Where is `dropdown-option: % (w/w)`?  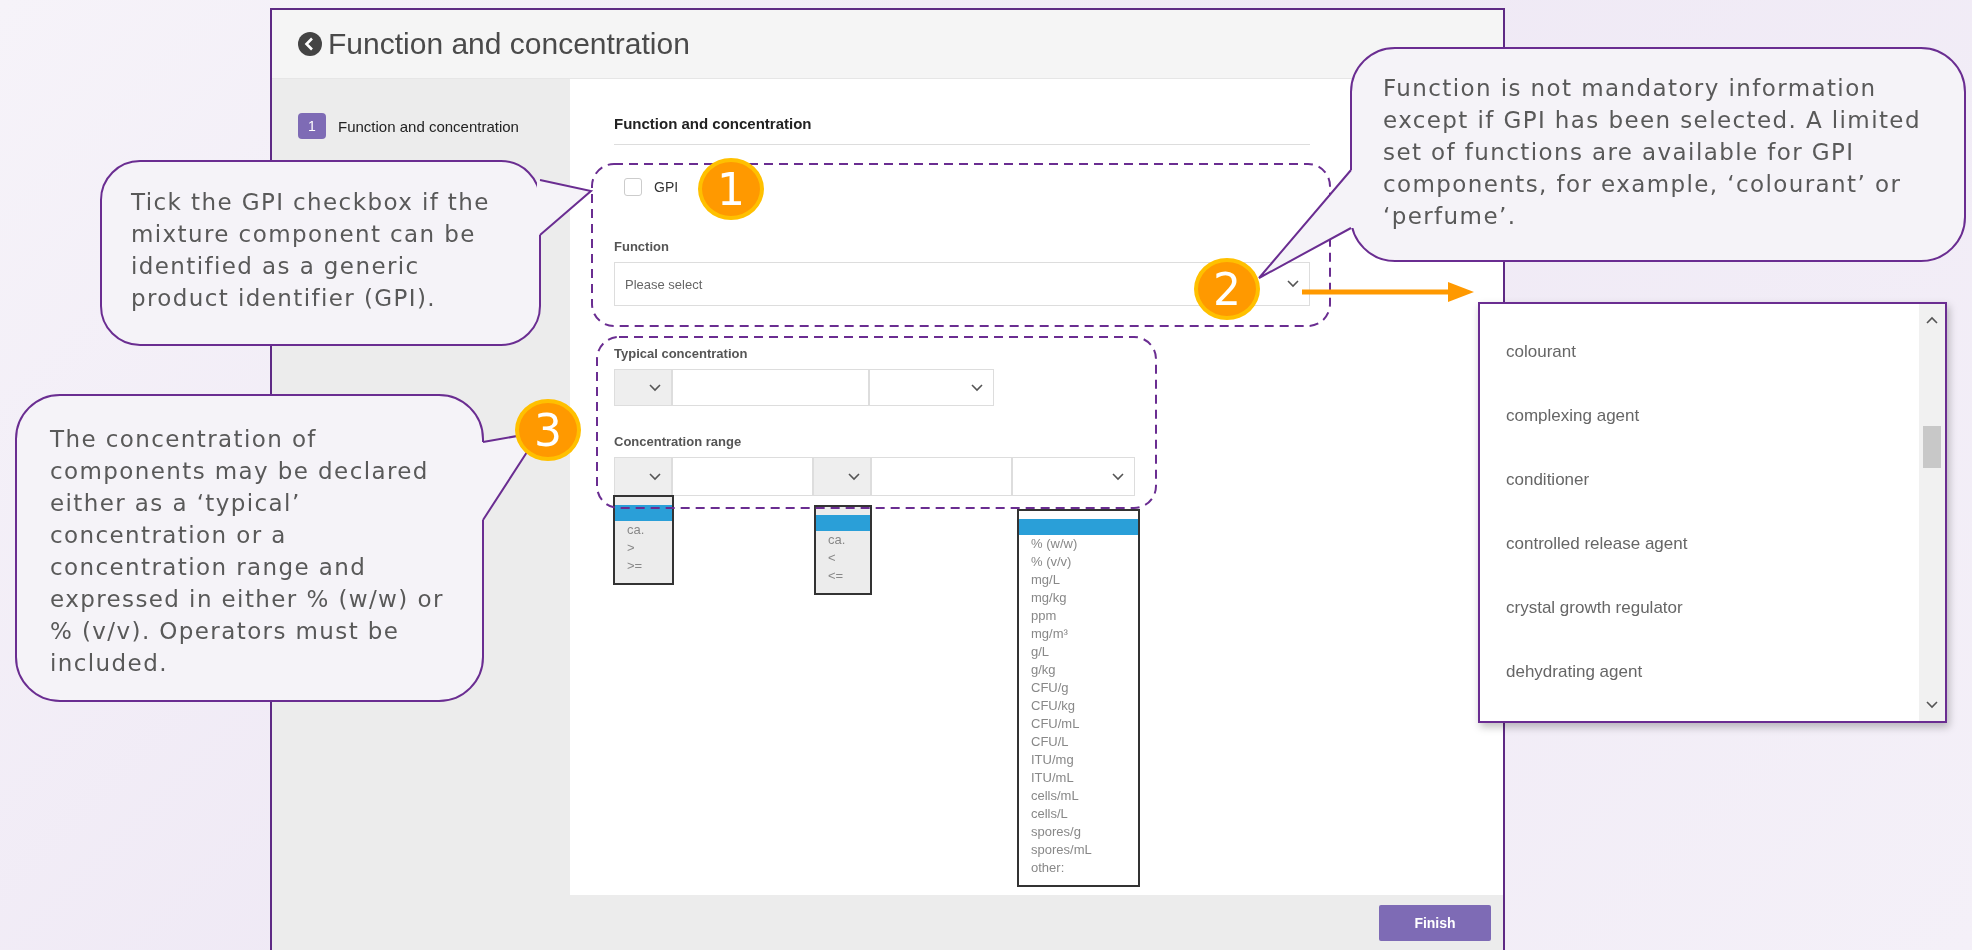 dropdown-option: % (w/w) is located at coordinates (1078, 544).